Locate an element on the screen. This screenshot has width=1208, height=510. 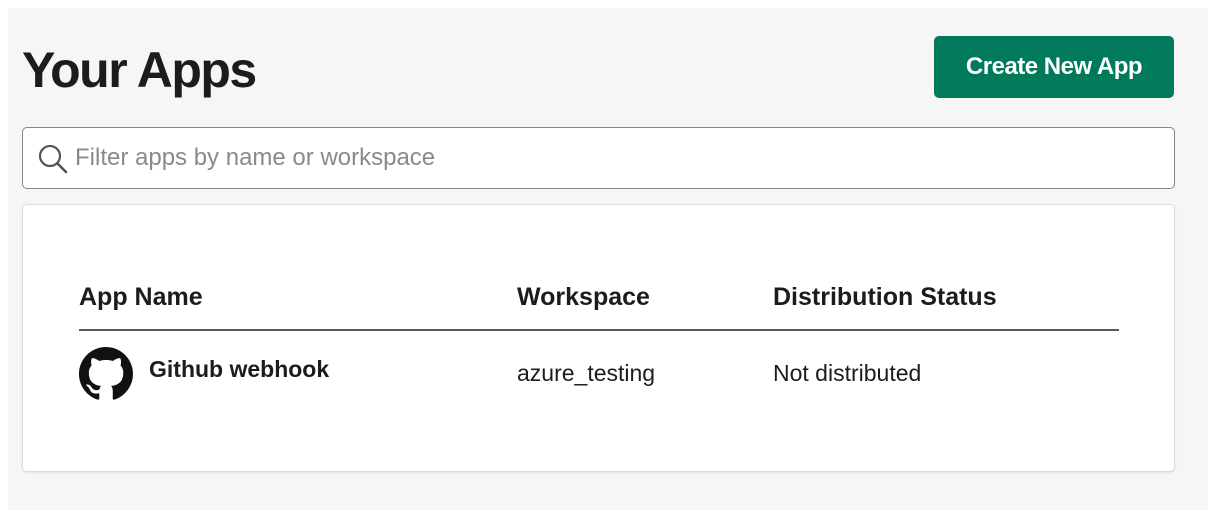
search-input is located at coordinates (620, 158).